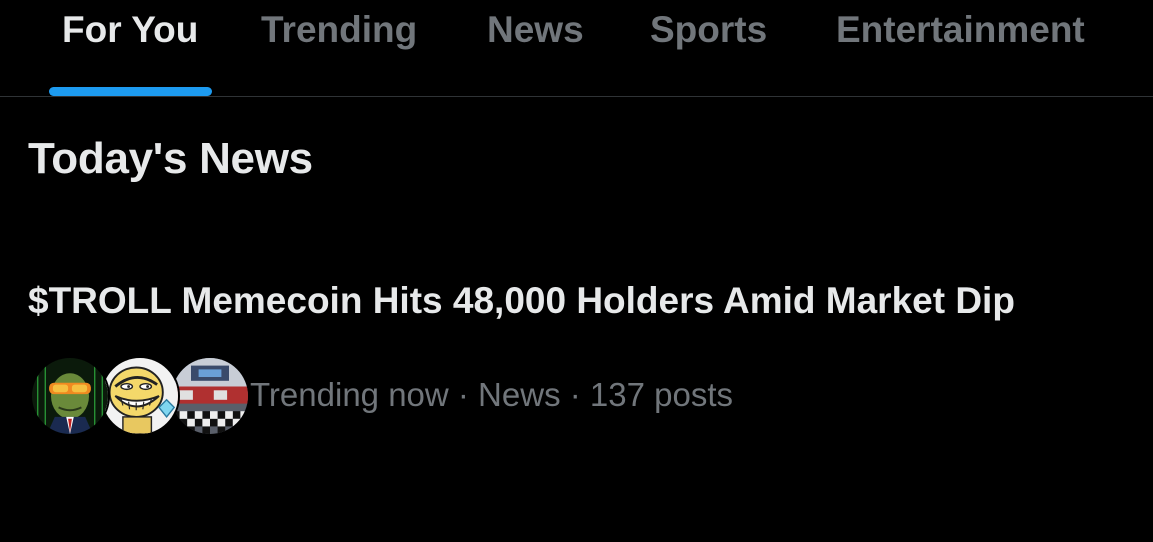 The height and width of the screenshot is (542, 1153). Describe the element at coordinates (170, 158) in the screenshot. I see `section-title: Today's News` at that location.